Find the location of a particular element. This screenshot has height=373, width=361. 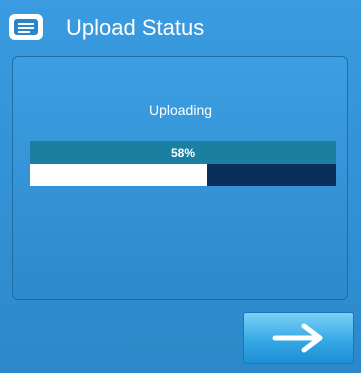

next-button is located at coordinates (298, 338).